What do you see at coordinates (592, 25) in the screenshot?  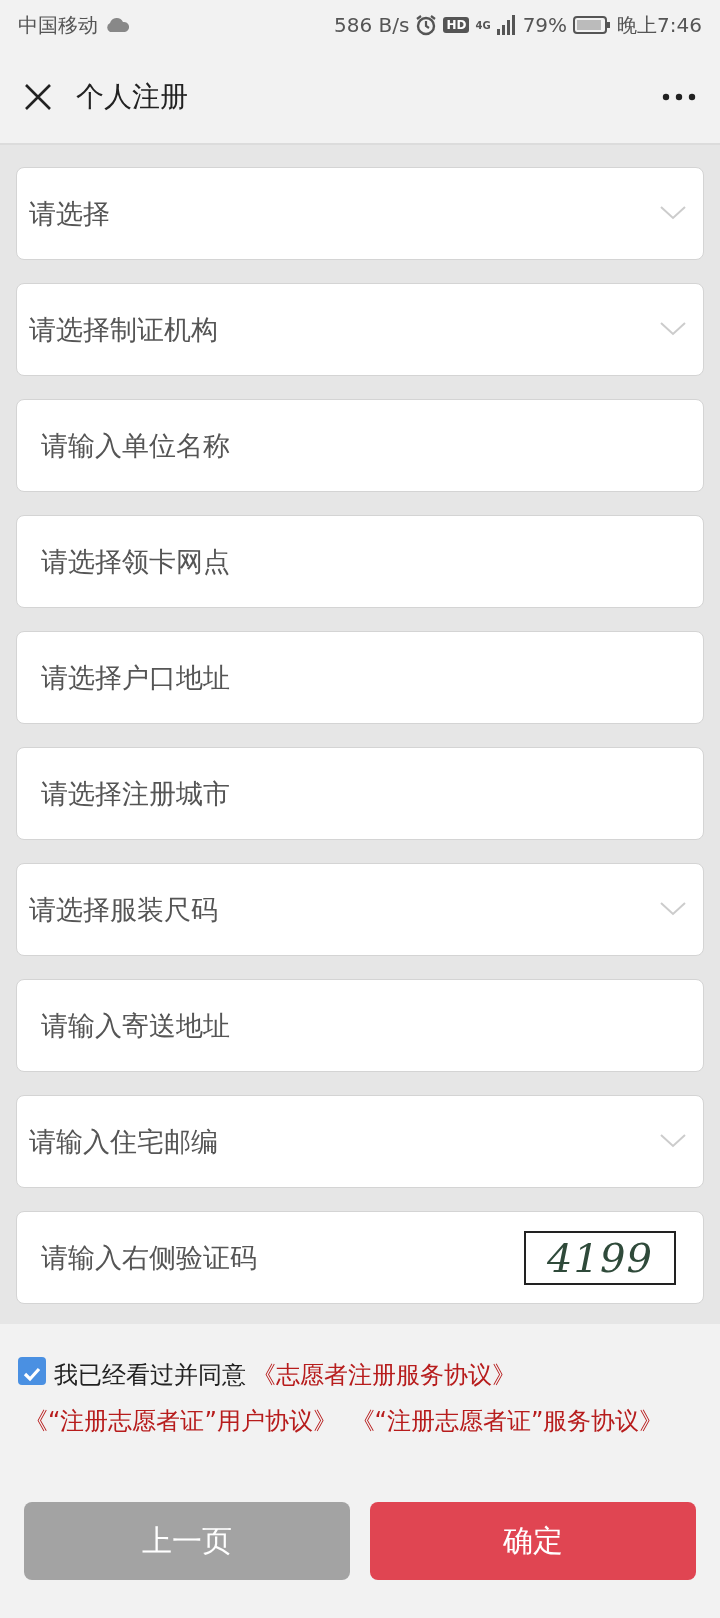 I see `battery-icon` at bounding box center [592, 25].